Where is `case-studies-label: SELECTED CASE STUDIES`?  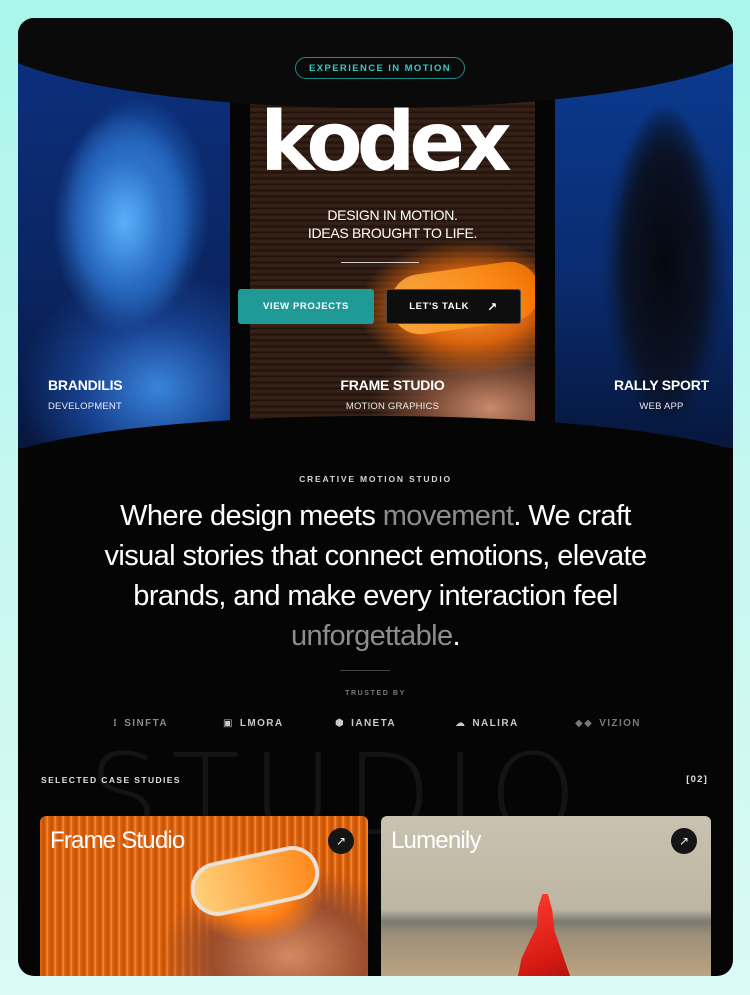
case-studies-label: SELECTED CASE STUDIES is located at coordinates (111, 780).